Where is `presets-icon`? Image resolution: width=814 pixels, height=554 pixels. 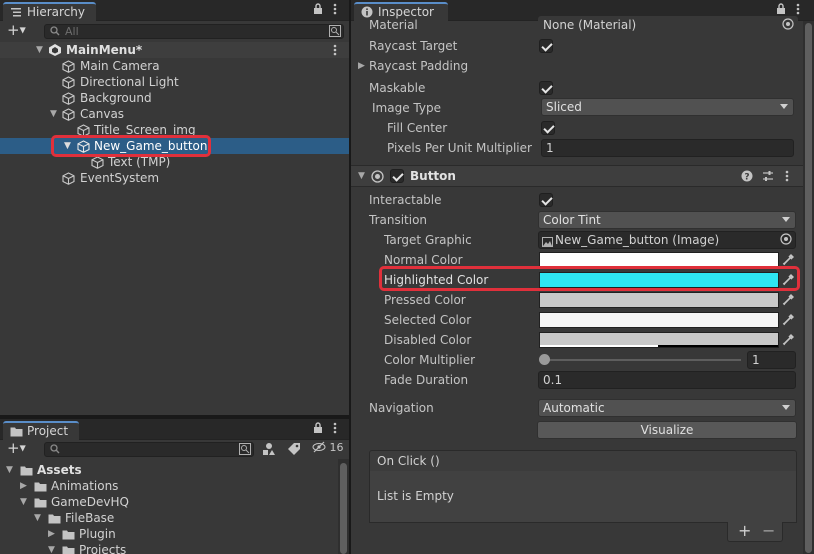
presets-icon is located at coordinates (768, 177).